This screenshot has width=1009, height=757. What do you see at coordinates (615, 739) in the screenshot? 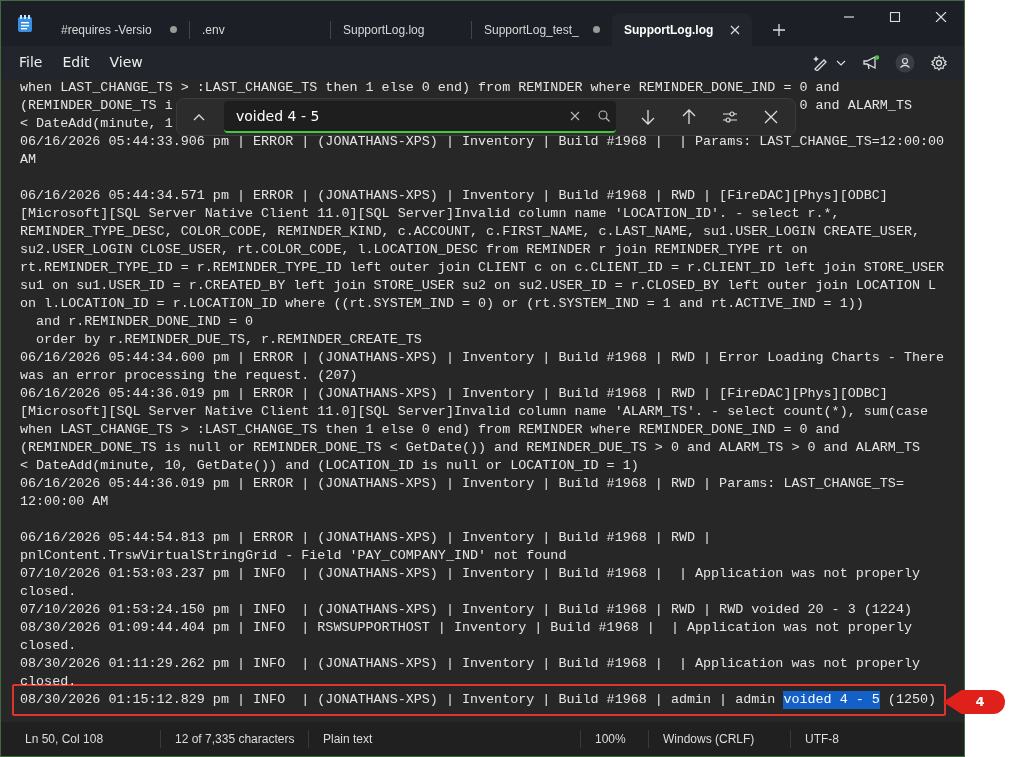
I see `status-item: 100%` at bounding box center [615, 739].